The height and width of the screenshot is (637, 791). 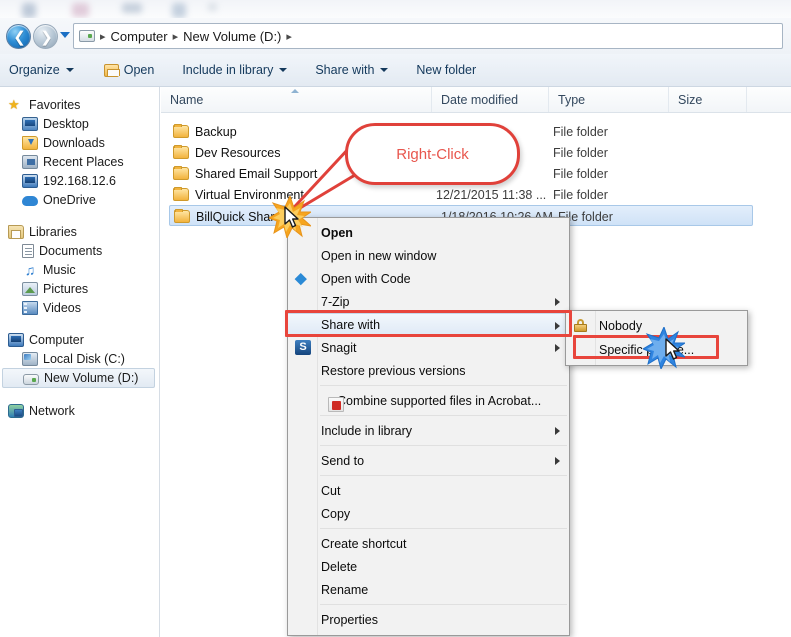 I want to click on column-header-date-modified: Date modified, so click(x=490, y=99).